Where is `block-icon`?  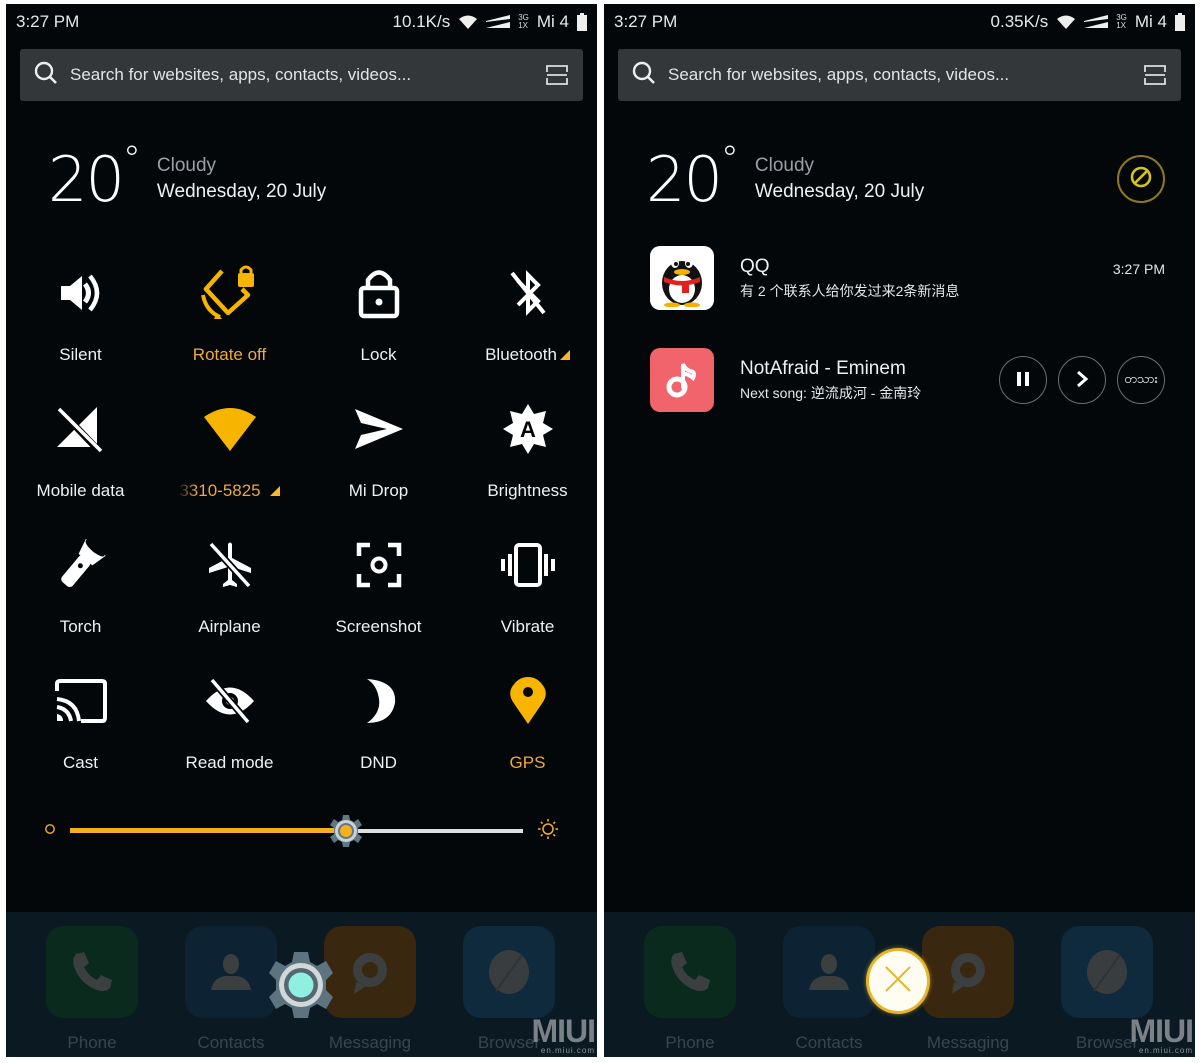
block-icon is located at coordinates (1141, 179).